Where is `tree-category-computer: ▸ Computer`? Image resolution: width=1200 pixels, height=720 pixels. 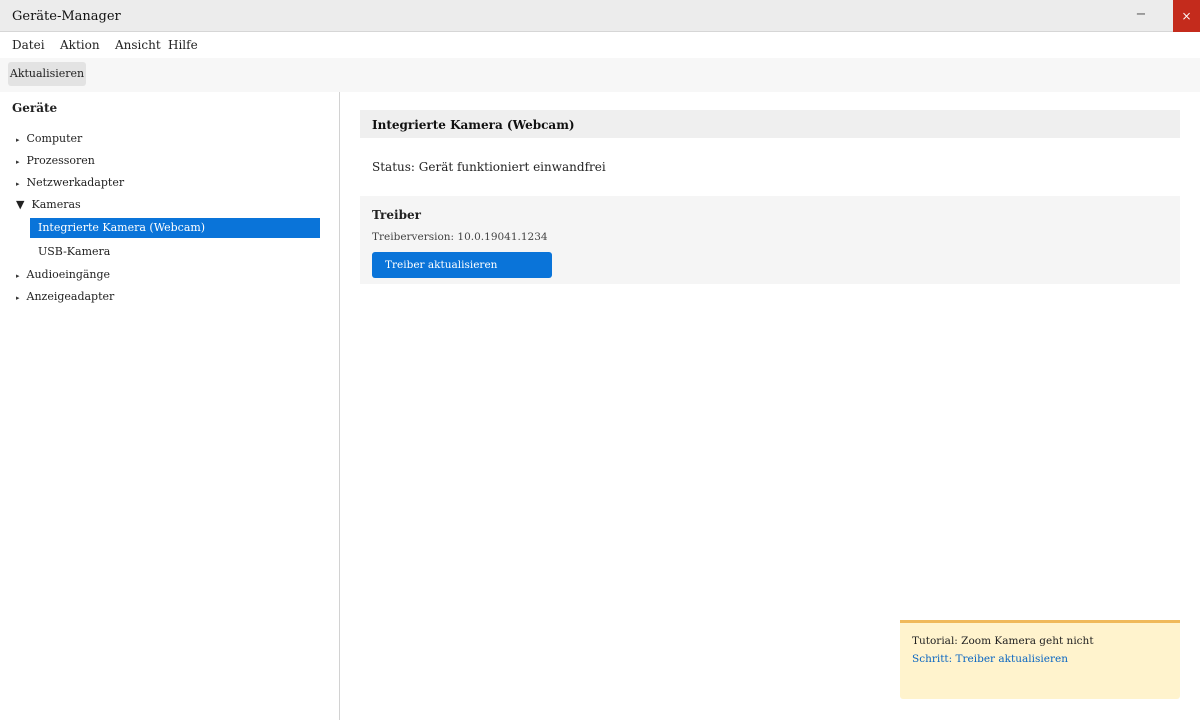 tree-category-computer: ▸ Computer is located at coordinates (49, 138).